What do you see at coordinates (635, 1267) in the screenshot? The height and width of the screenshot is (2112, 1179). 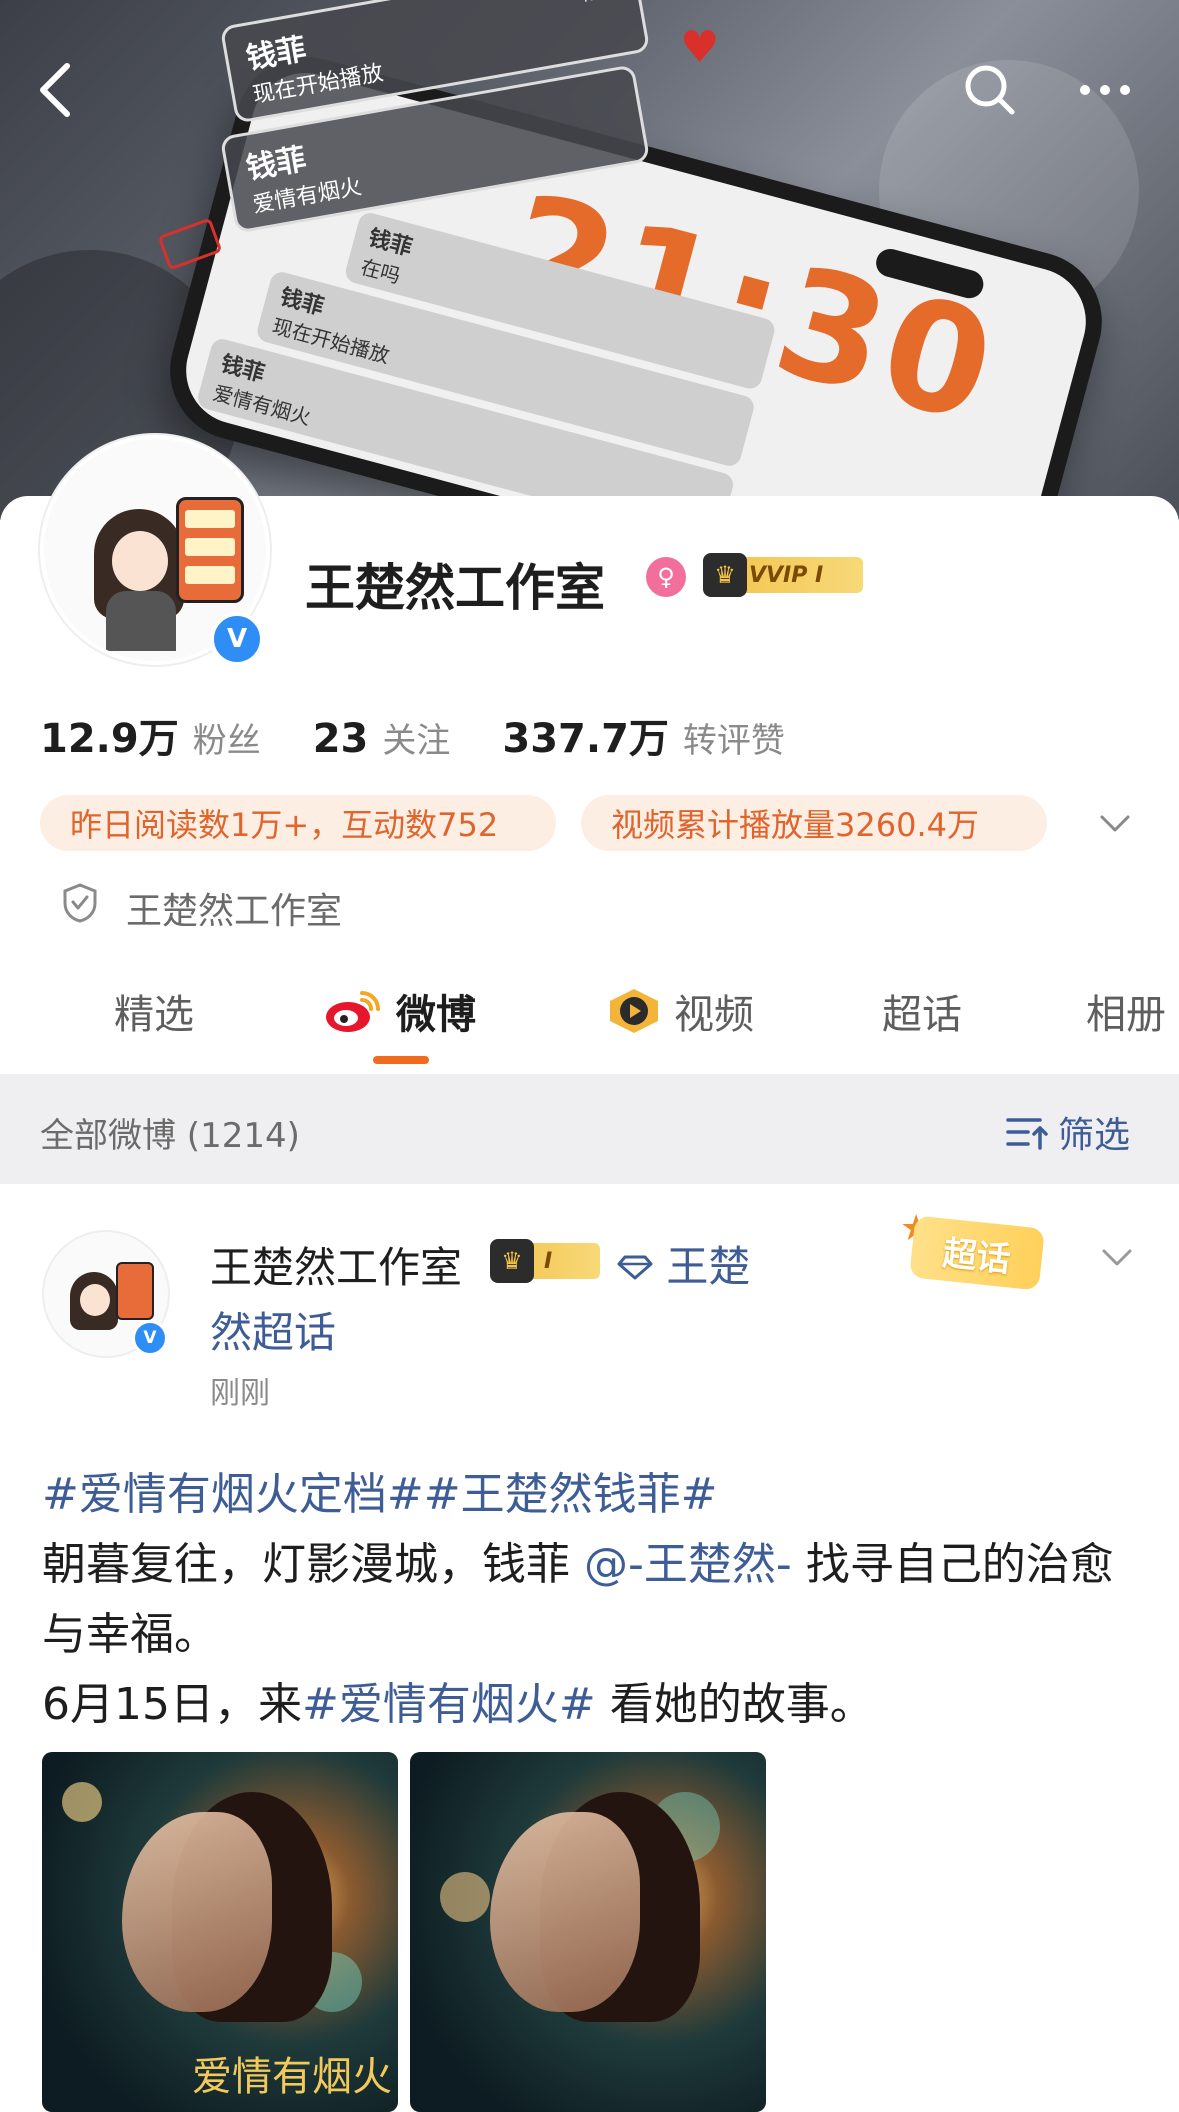 I see `diamond-icon` at bounding box center [635, 1267].